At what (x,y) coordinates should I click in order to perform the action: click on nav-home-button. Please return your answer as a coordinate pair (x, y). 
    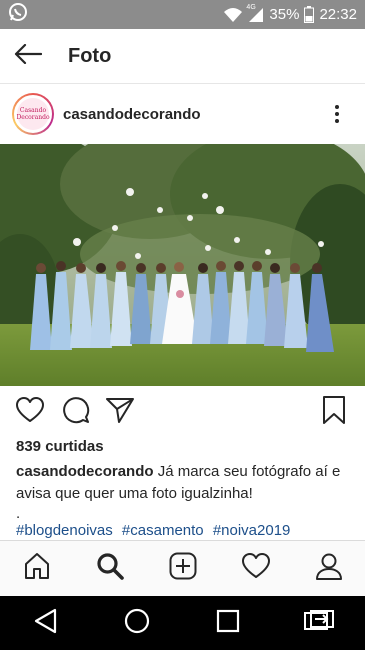
    Looking at the image, I should click on (137, 623).